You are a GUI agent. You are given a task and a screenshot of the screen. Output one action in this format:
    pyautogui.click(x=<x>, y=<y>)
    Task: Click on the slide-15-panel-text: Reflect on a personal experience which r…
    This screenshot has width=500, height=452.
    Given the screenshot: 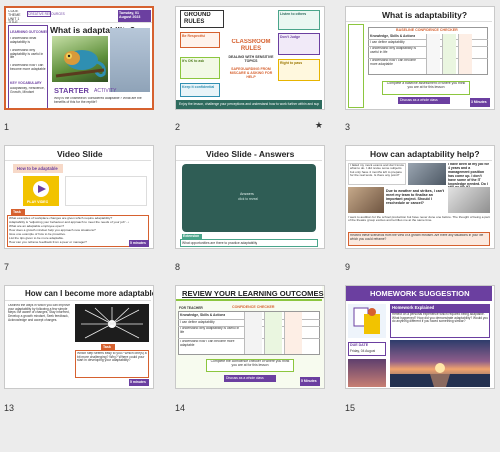 What is the action you would take?
    pyautogui.click(x=440, y=318)
    